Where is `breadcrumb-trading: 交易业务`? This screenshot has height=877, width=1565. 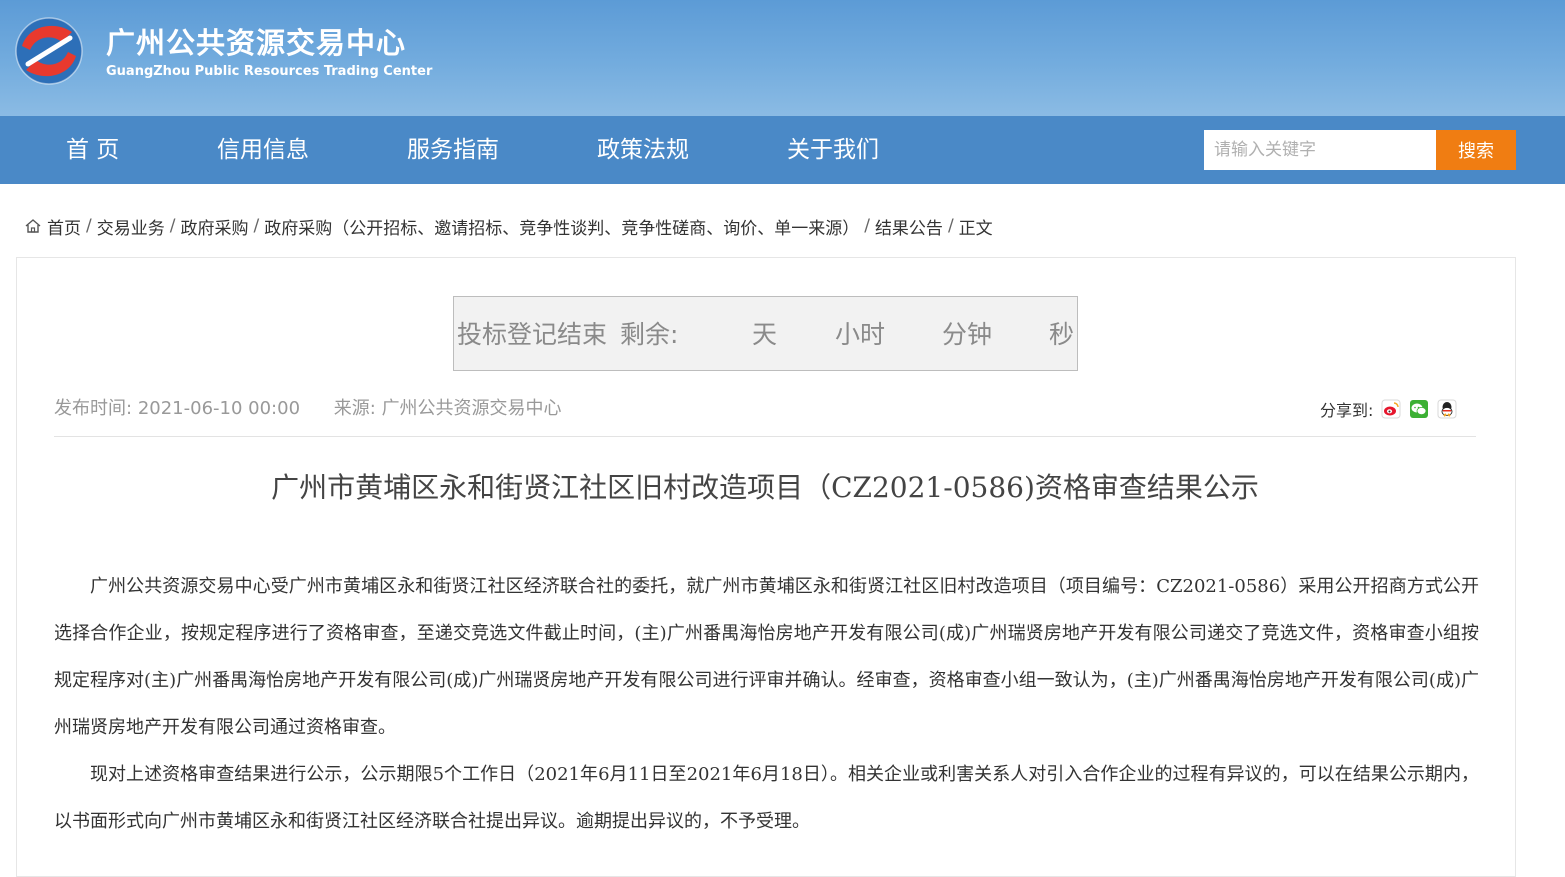 breadcrumb-trading: 交易业务 is located at coordinates (131, 226).